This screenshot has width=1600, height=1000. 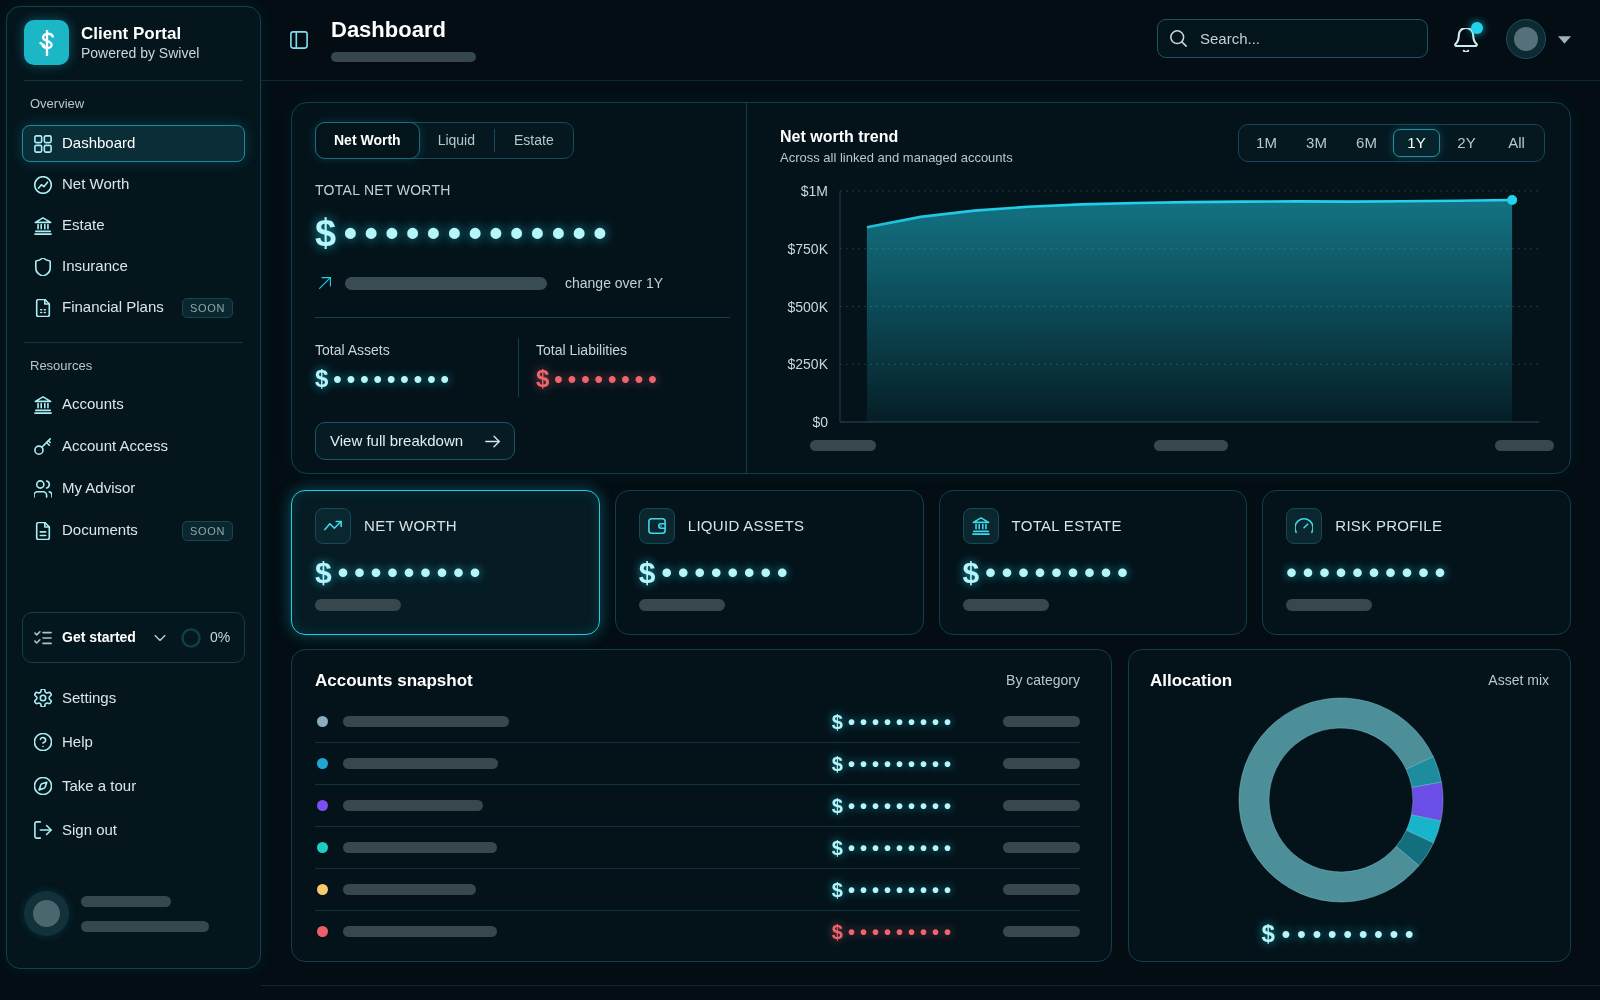 What do you see at coordinates (43, 307) in the screenshot?
I see `spreadsheet-icon` at bounding box center [43, 307].